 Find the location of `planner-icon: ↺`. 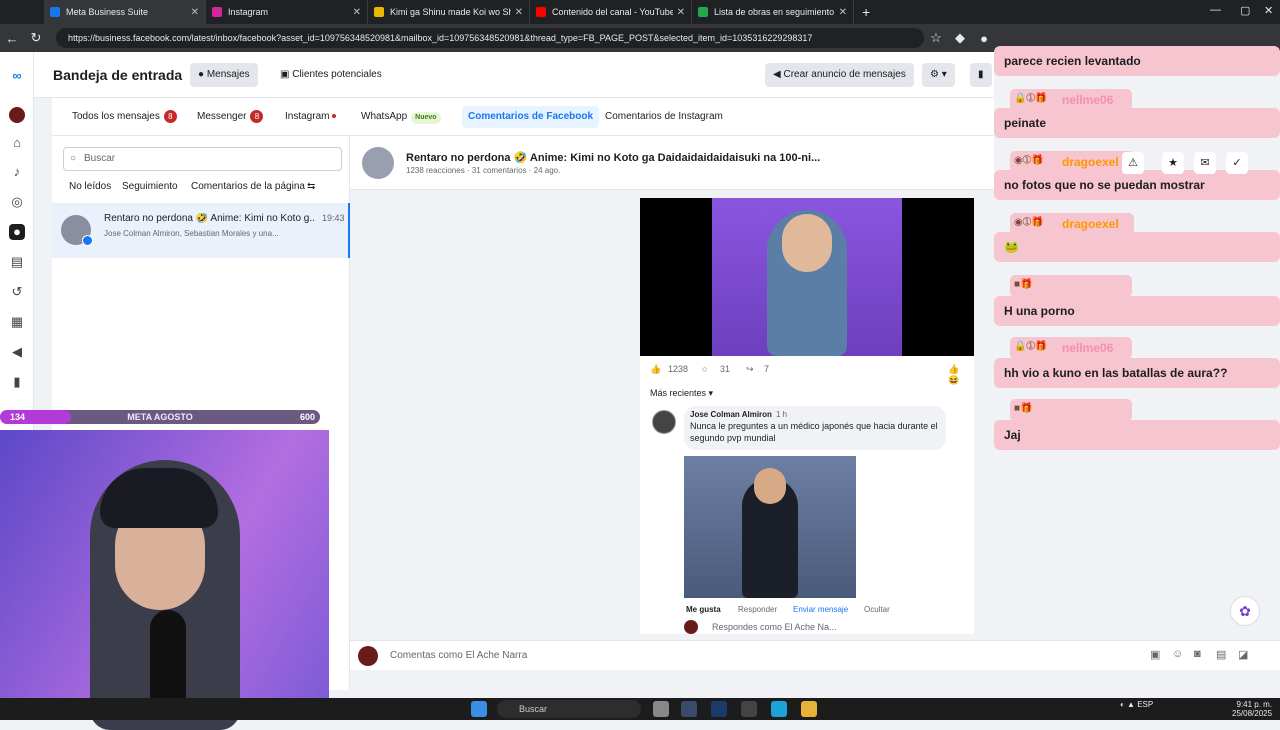

planner-icon: ↺ is located at coordinates (17, 292).